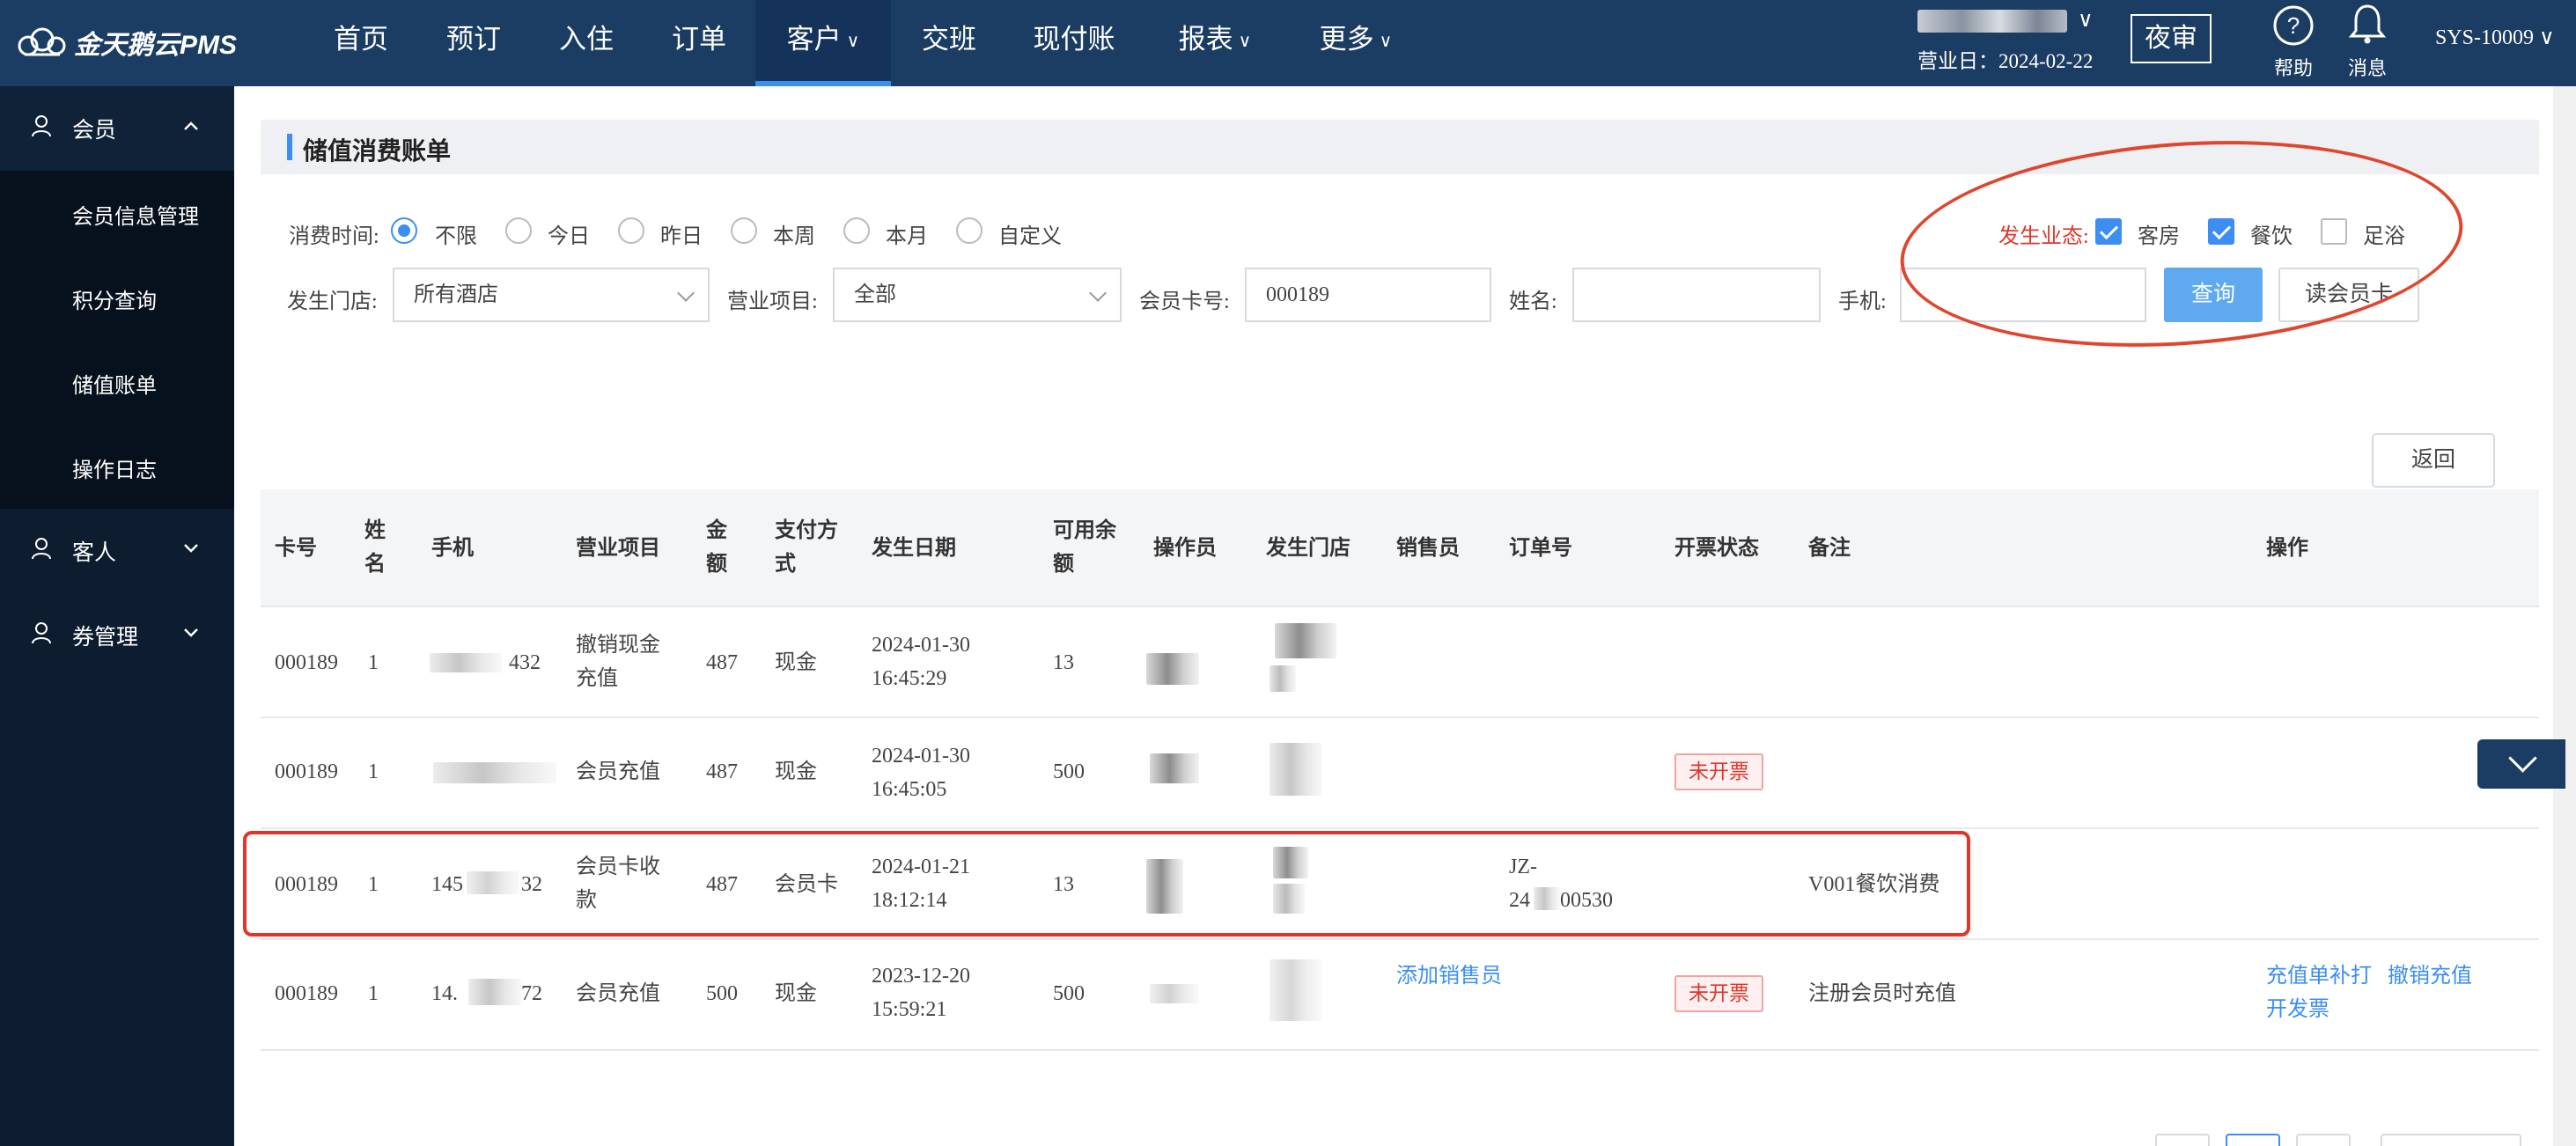 Image resolution: width=2576 pixels, height=1146 pixels. What do you see at coordinates (1533, 301) in the screenshot?
I see `name-filter-label: 姓名:` at bounding box center [1533, 301].